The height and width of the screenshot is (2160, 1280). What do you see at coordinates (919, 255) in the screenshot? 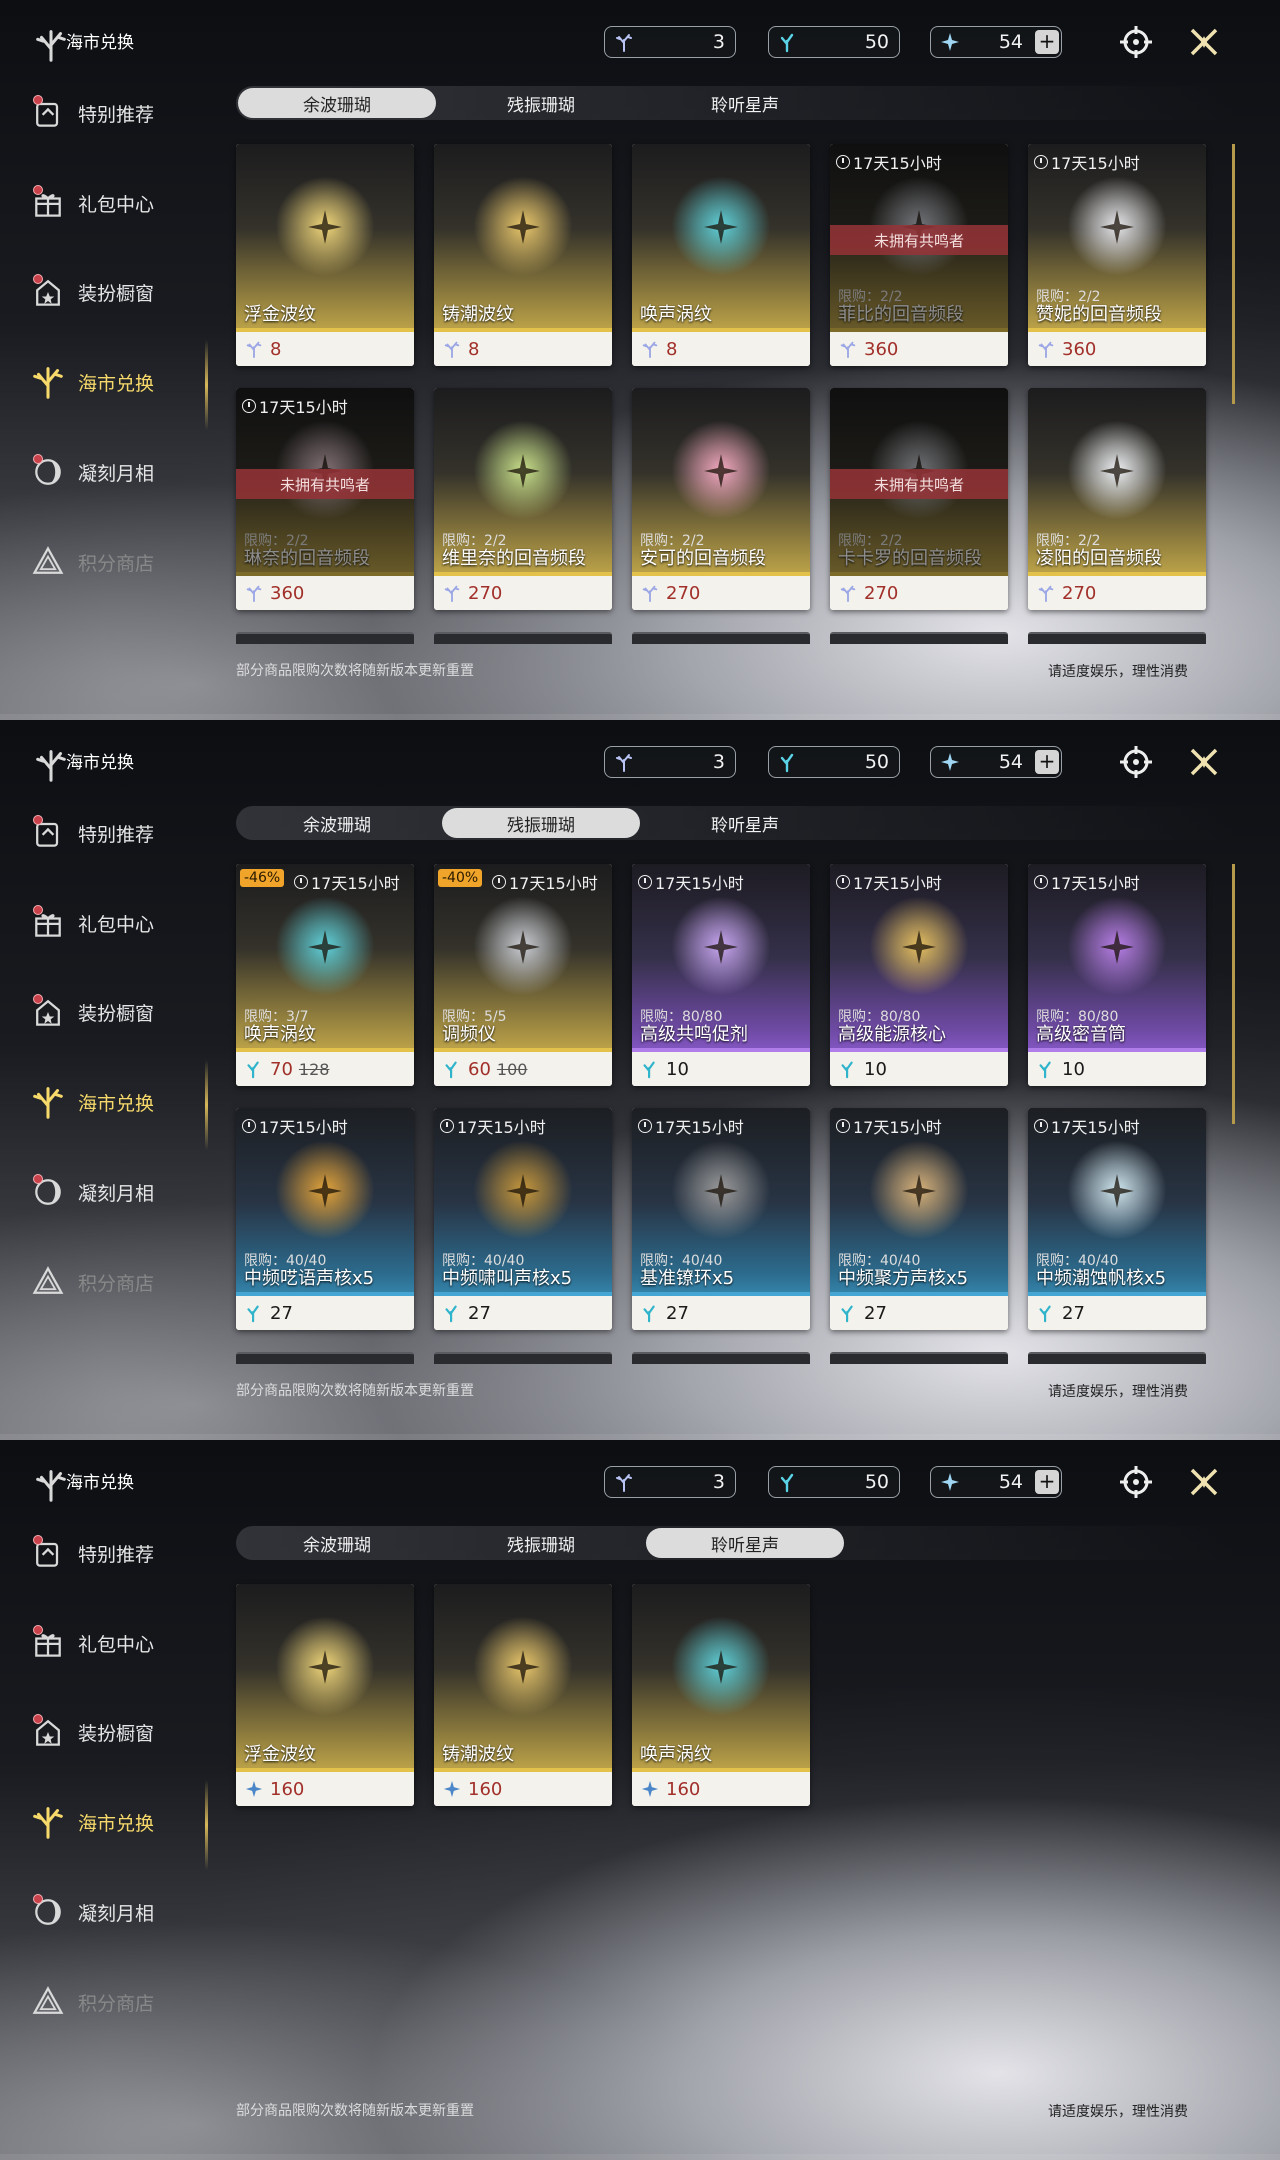
I see `shop-item-card: 17天15小时 未拥有共鸣者 限购：2/2 菲比的回音频段 360` at bounding box center [919, 255].